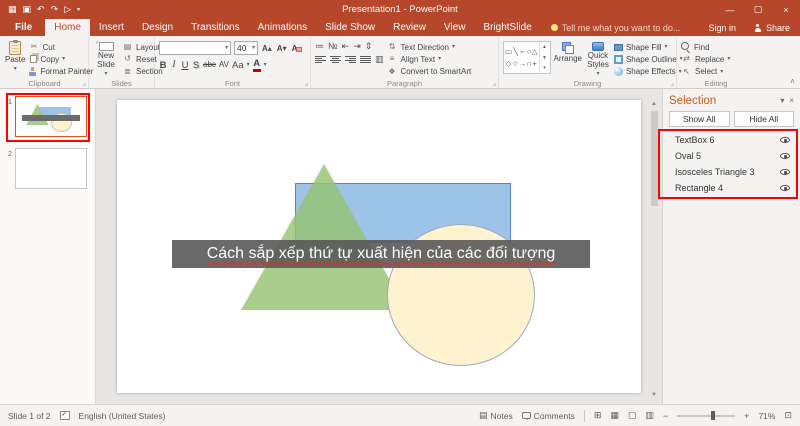  What do you see at coordinates (12, 9) in the screenshot?
I see `customize-qat-icon: ▦` at bounding box center [12, 9].